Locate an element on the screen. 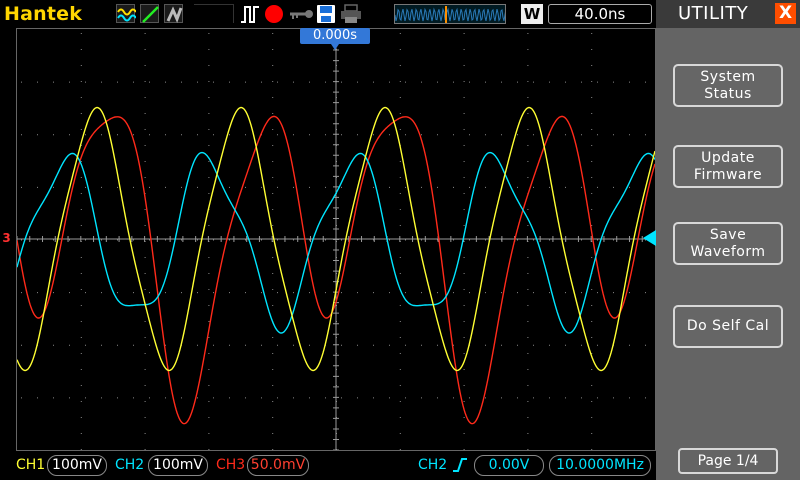 The width and height of the screenshot is (800, 480). system-status-button: System Status is located at coordinates (728, 85).